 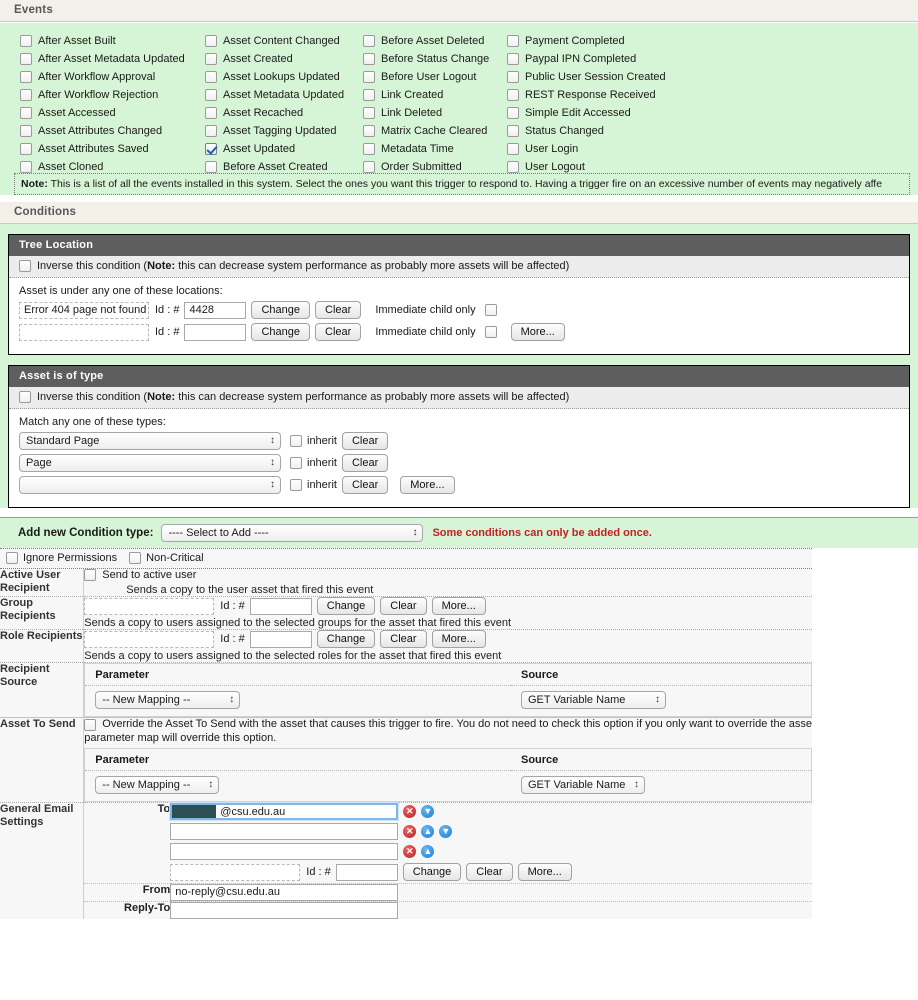 What do you see at coordinates (90, 725) in the screenshot?
I see `checkbox-override-asset-to-send` at bounding box center [90, 725].